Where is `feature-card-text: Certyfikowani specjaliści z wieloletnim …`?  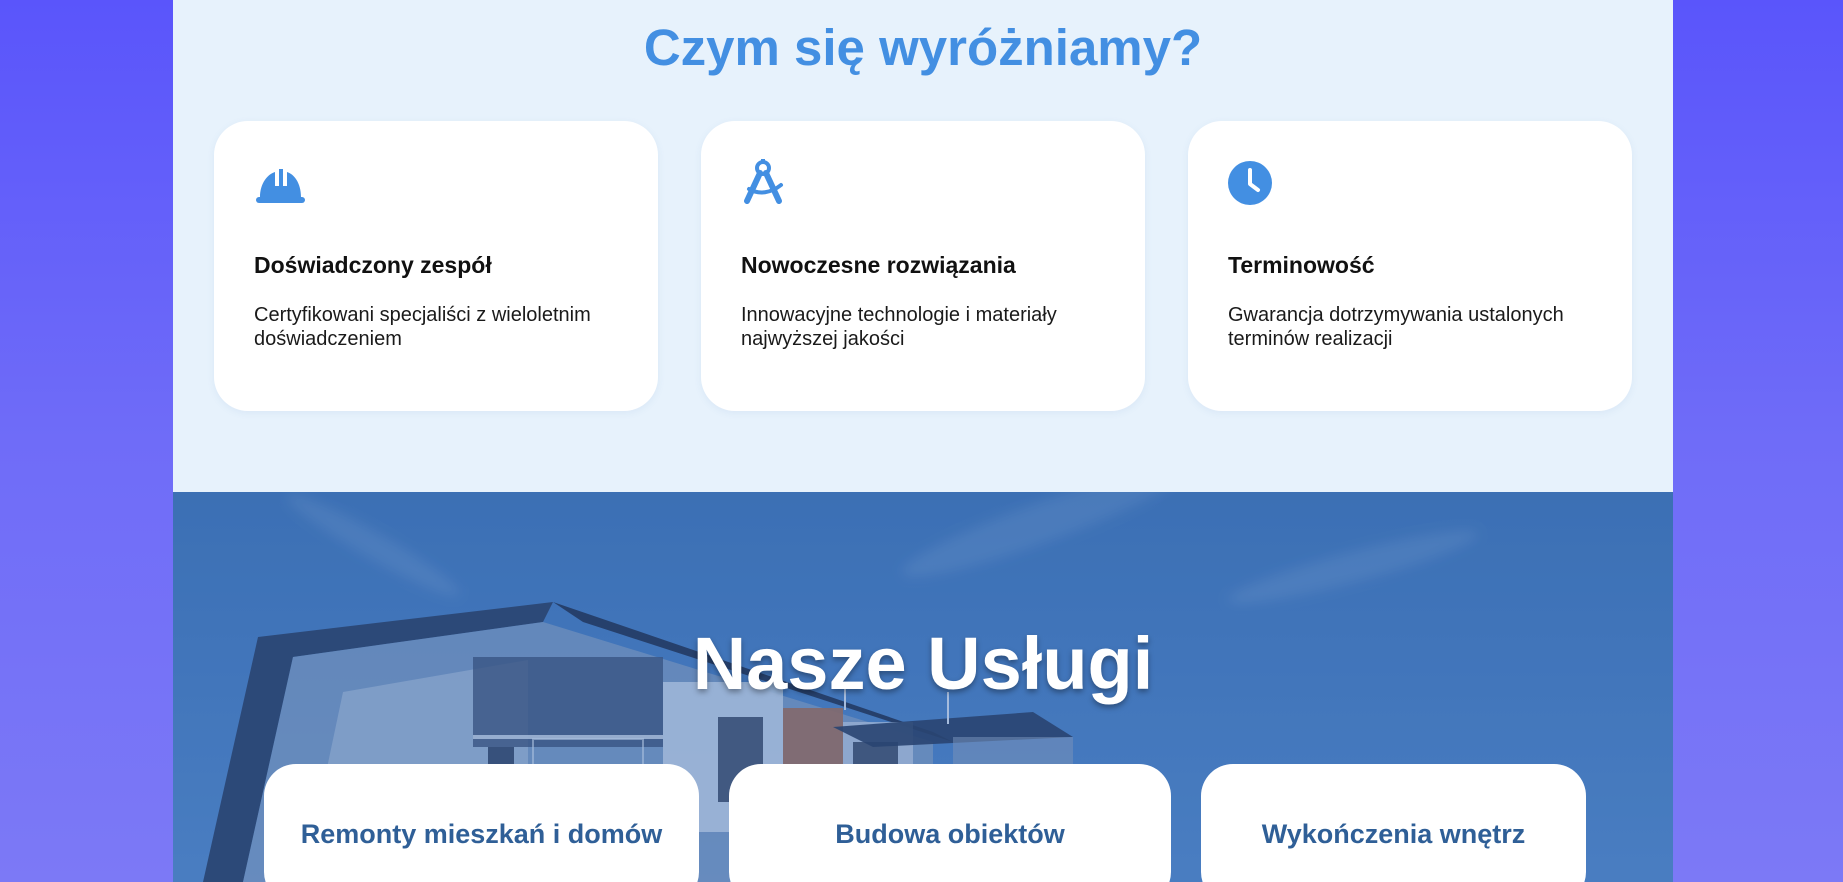 feature-card-text: Certyfikowani specjaliści z wieloletnim … is located at coordinates (422, 327).